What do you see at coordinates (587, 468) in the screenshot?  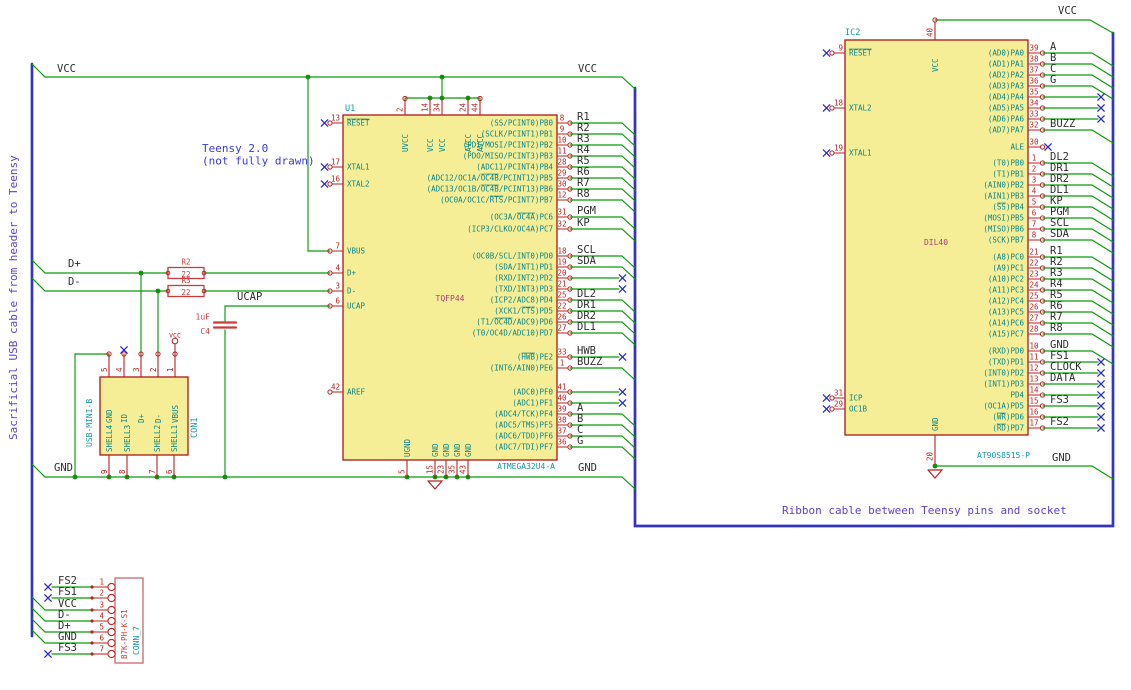 I see `net-label: GND` at bounding box center [587, 468].